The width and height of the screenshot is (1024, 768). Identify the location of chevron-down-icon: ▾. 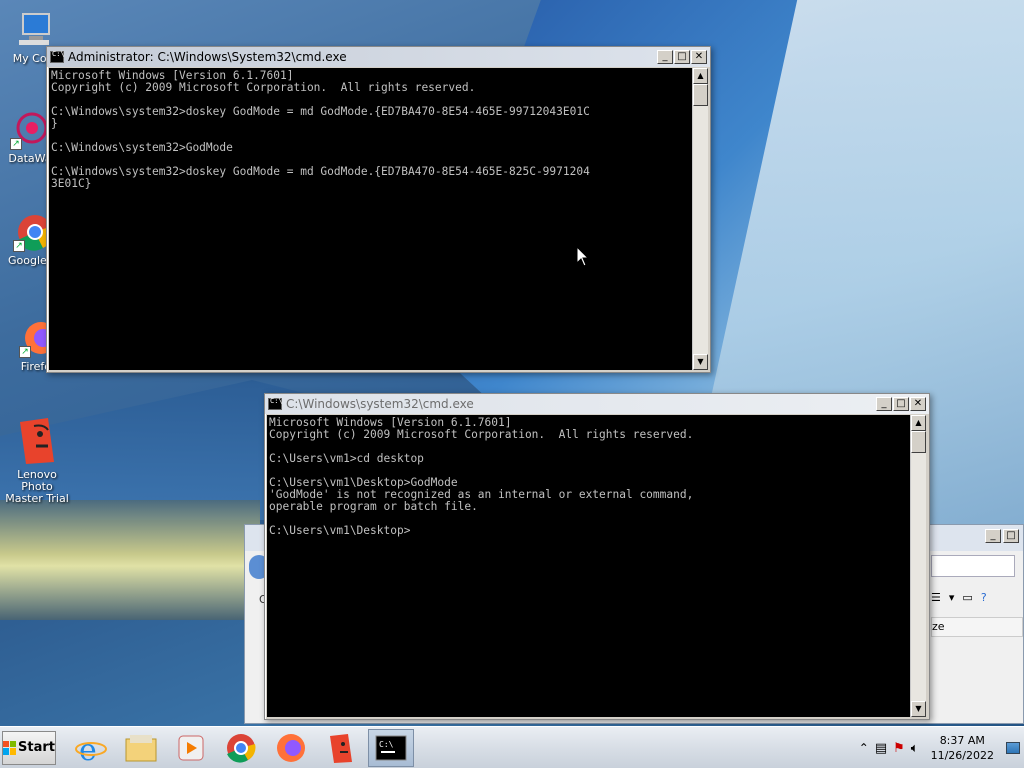
(952, 597).